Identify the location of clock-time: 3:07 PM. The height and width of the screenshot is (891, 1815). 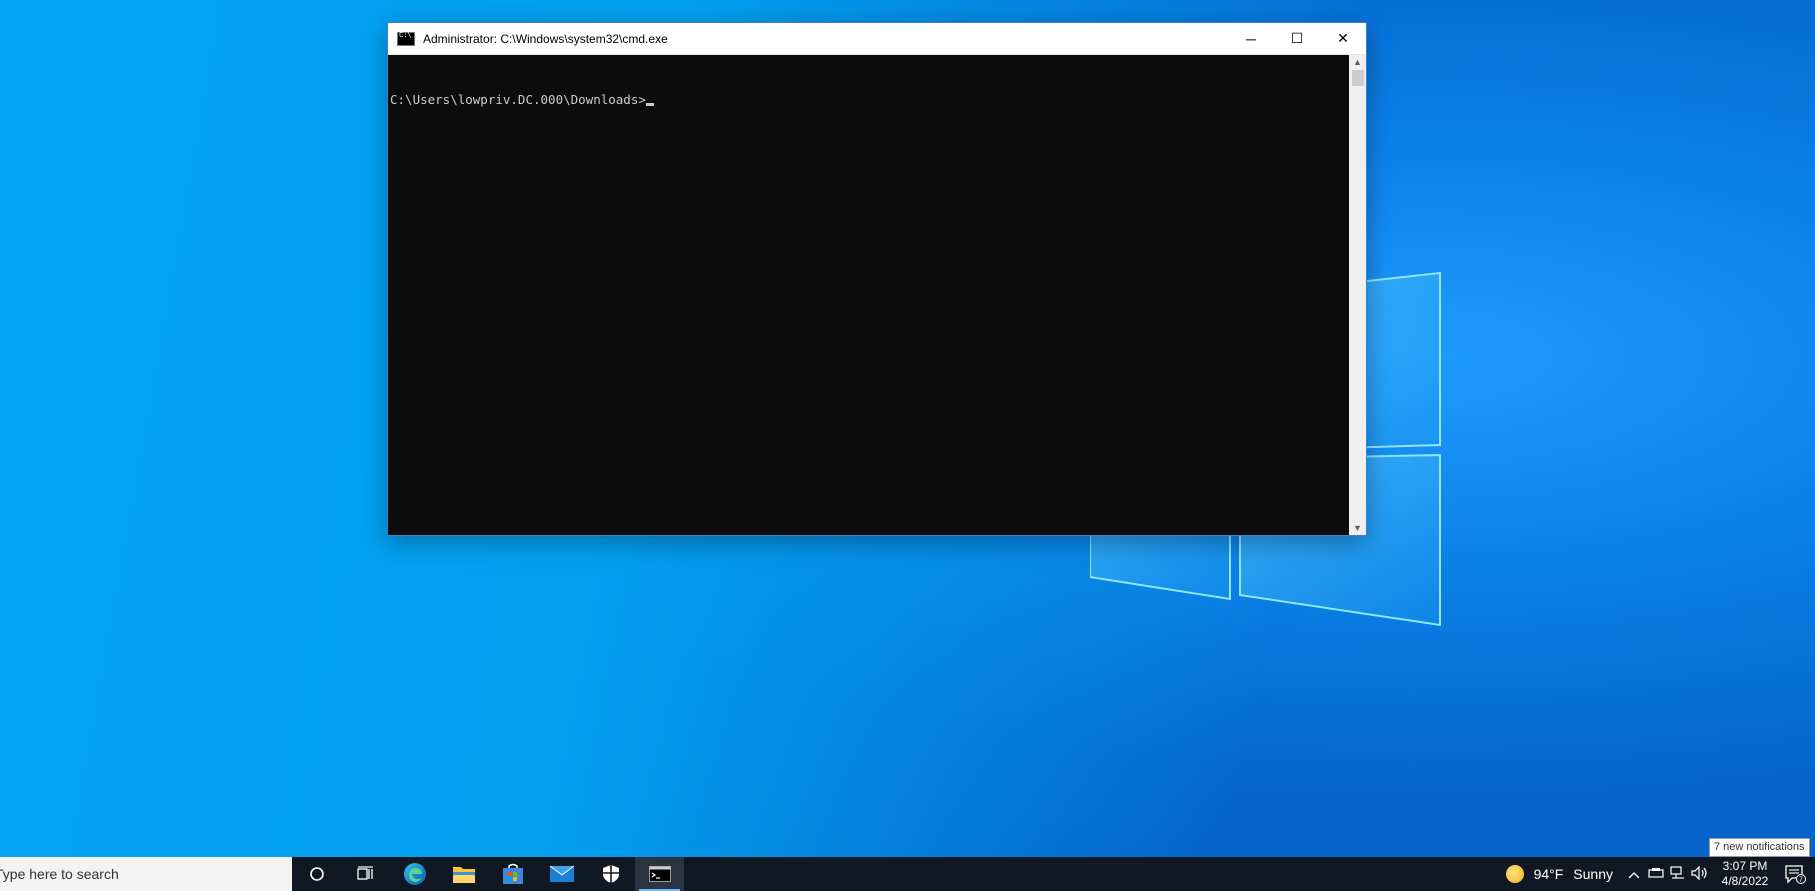
(1745, 866).